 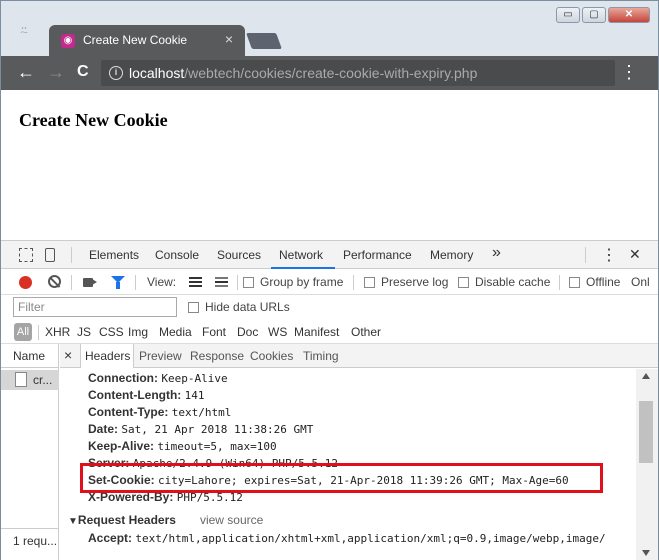 What do you see at coordinates (160, 412) in the screenshot?
I see `header-row: Content-Type: text/html` at bounding box center [160, 412].